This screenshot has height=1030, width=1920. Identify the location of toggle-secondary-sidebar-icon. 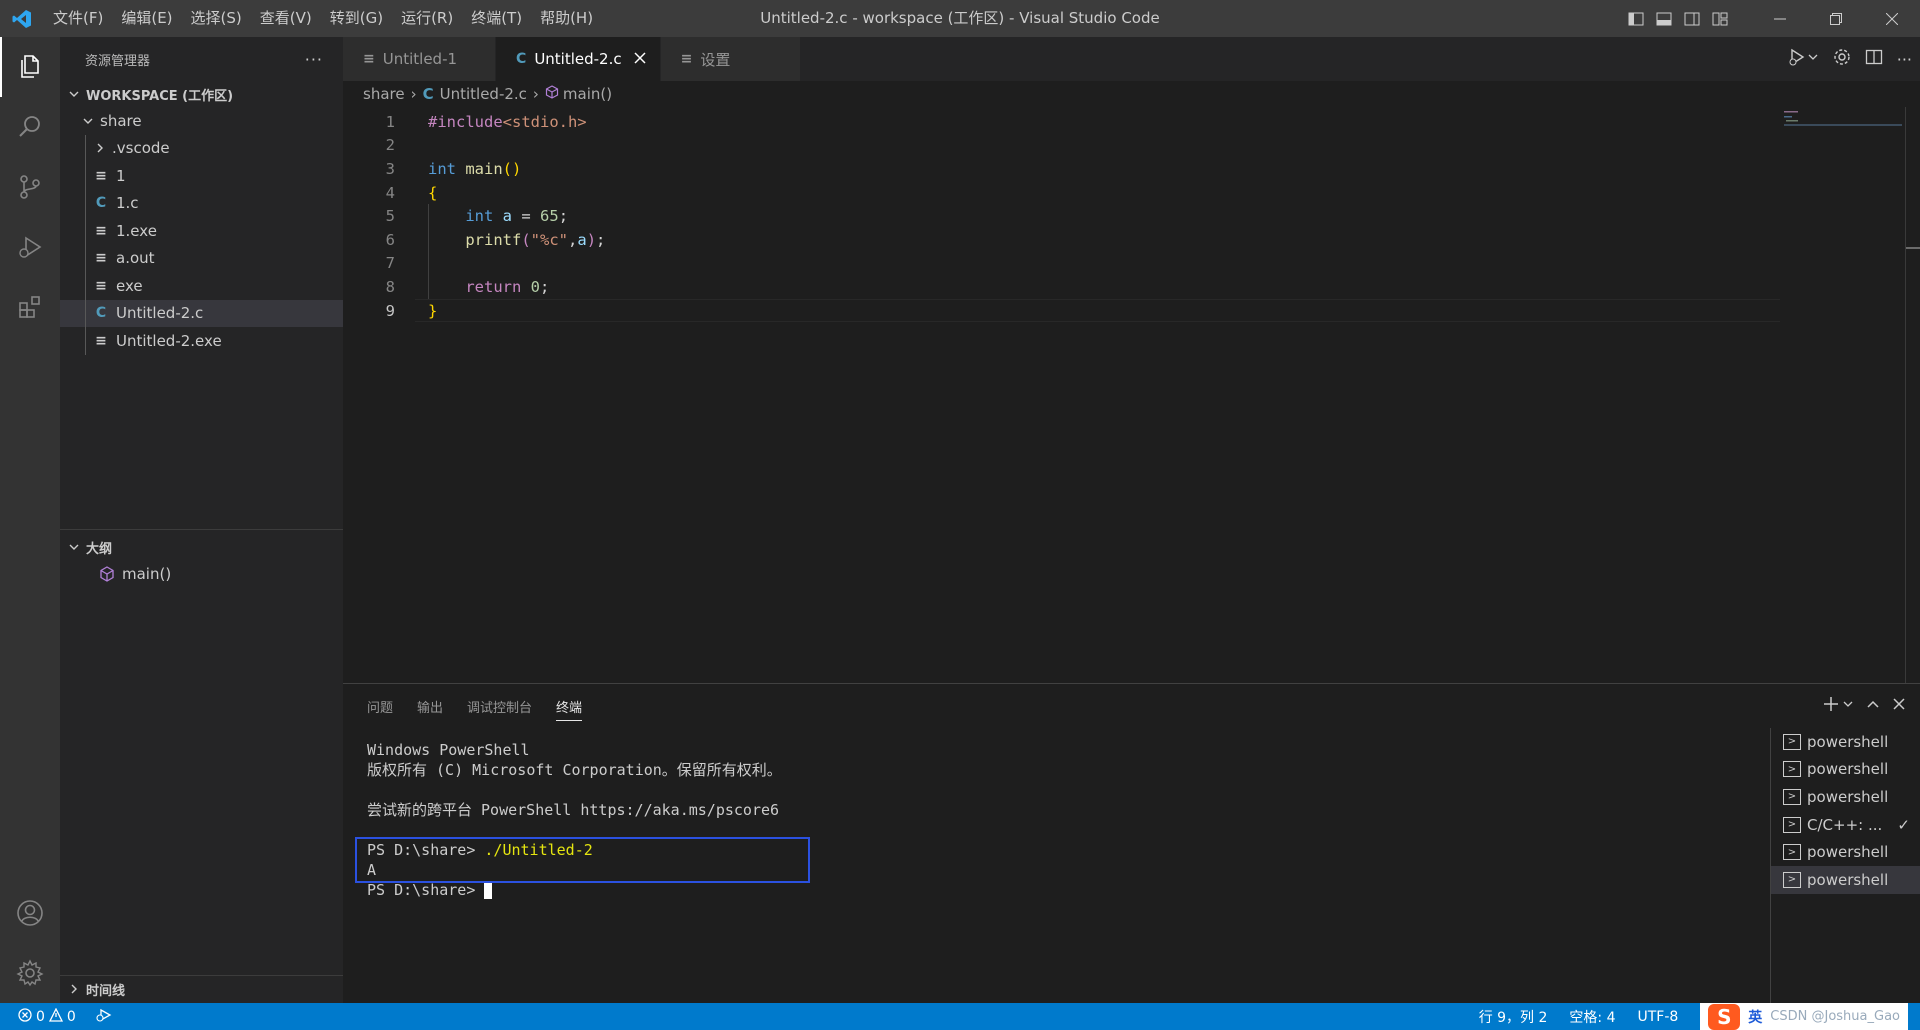
(1692, 18).